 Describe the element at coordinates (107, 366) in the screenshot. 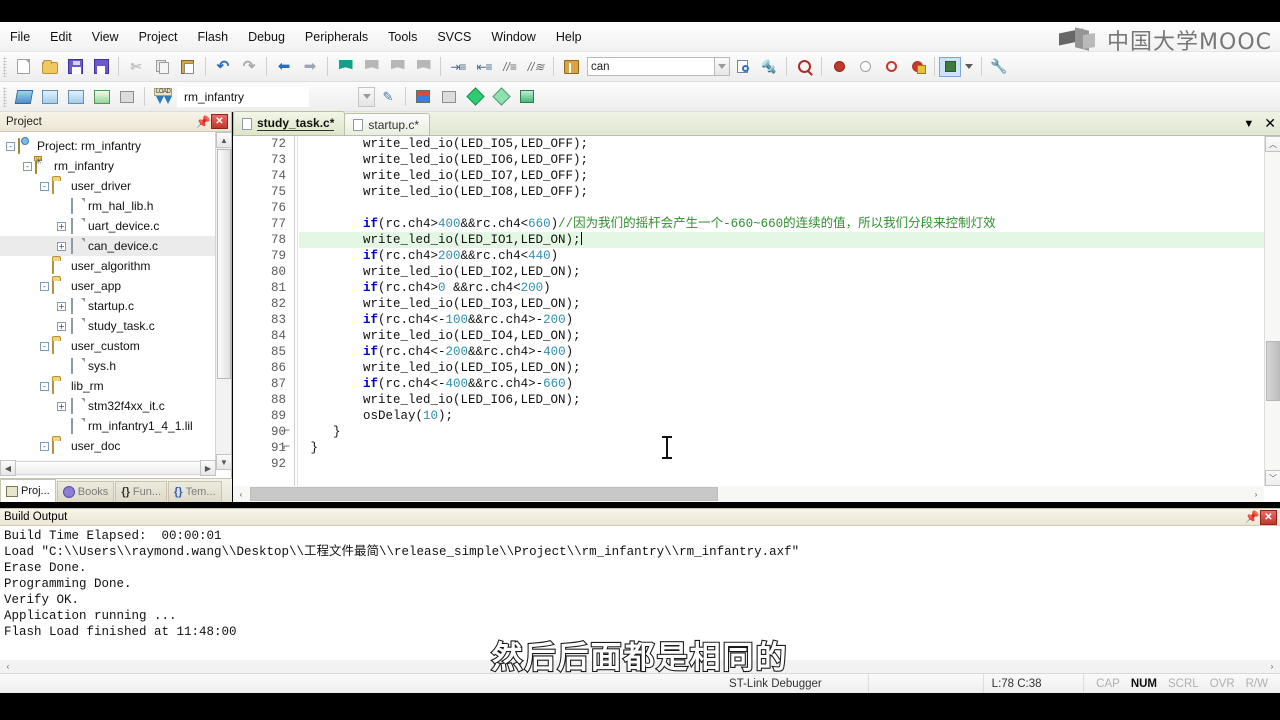

I see `tree-item: sys.h` at that location.